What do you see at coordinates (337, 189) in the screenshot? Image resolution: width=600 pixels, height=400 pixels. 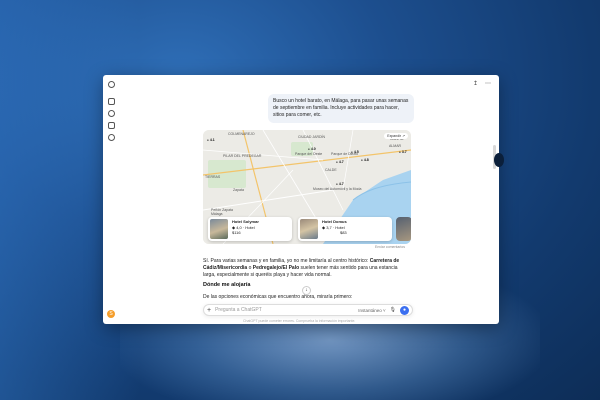 I see `map-place-label: Museo del Automóvil y la Moda` at bounding box center [337, 189].